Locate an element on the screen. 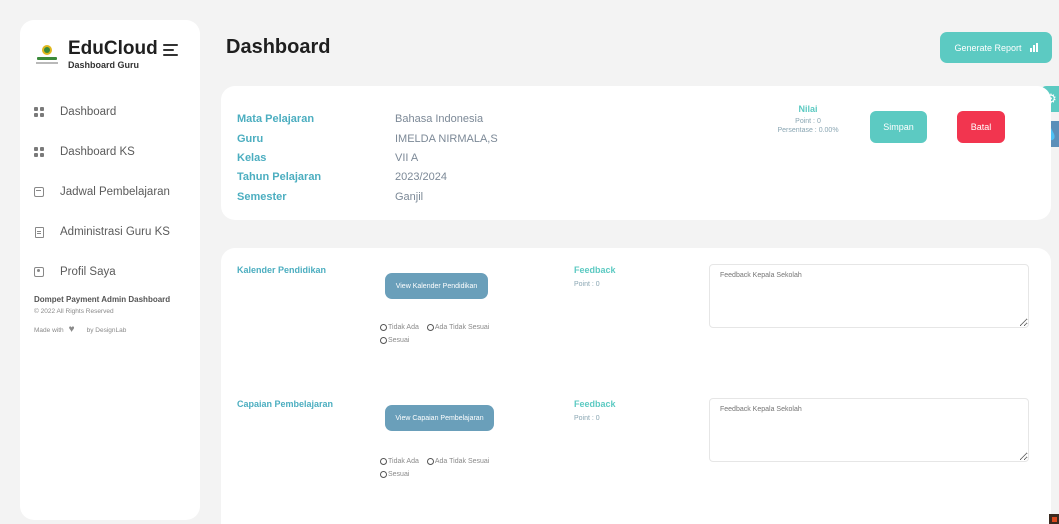 This screenshot has height=524, width=1059. footer-copyright: © 2022 All Rights Reserved is located at coordinates (74, 311).